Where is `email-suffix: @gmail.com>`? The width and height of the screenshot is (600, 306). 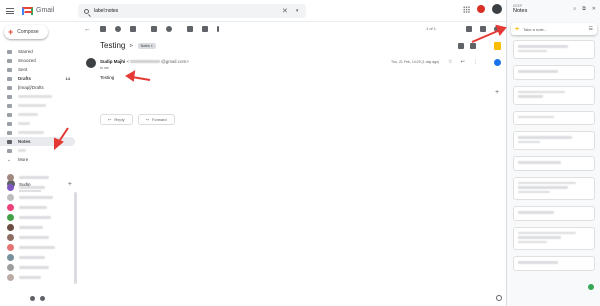 email-suffix: @gmail.com> is located at coordinates (175, 61).